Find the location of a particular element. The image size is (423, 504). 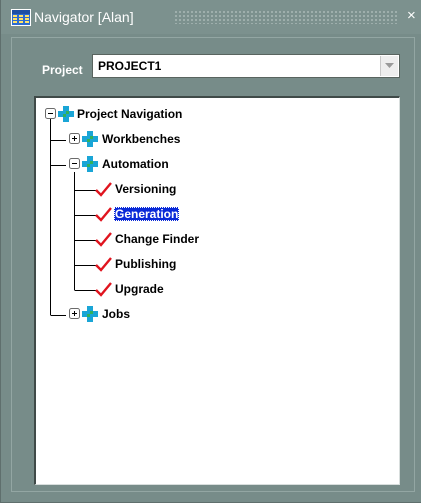

window-title: Navigator [Alan] is located at coordinates (84, 17).